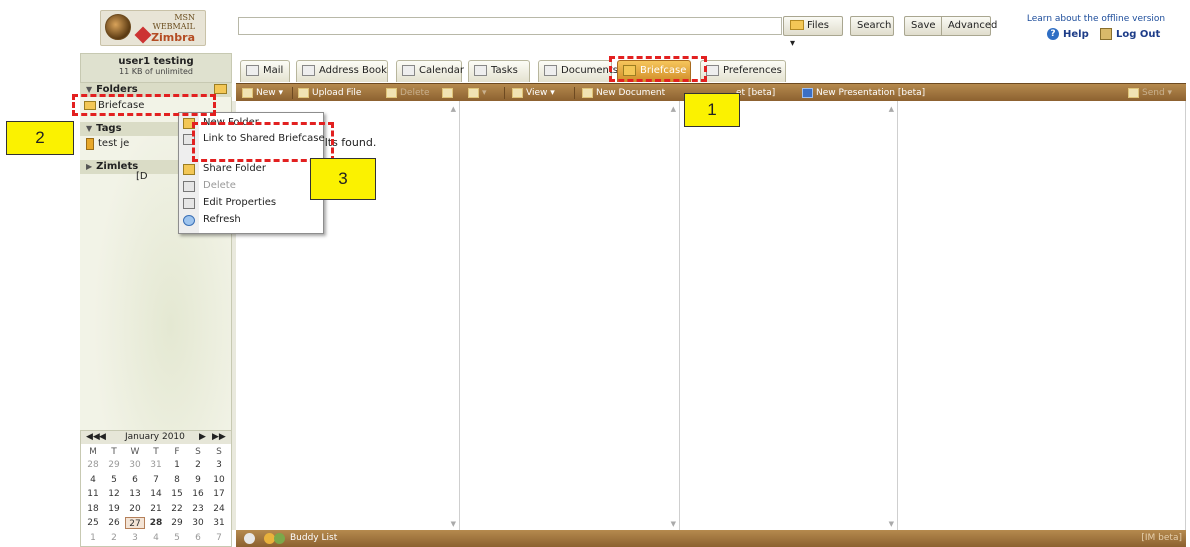  I want to click on new-presentation-button: New Presentation [beta], so click(863, 93).